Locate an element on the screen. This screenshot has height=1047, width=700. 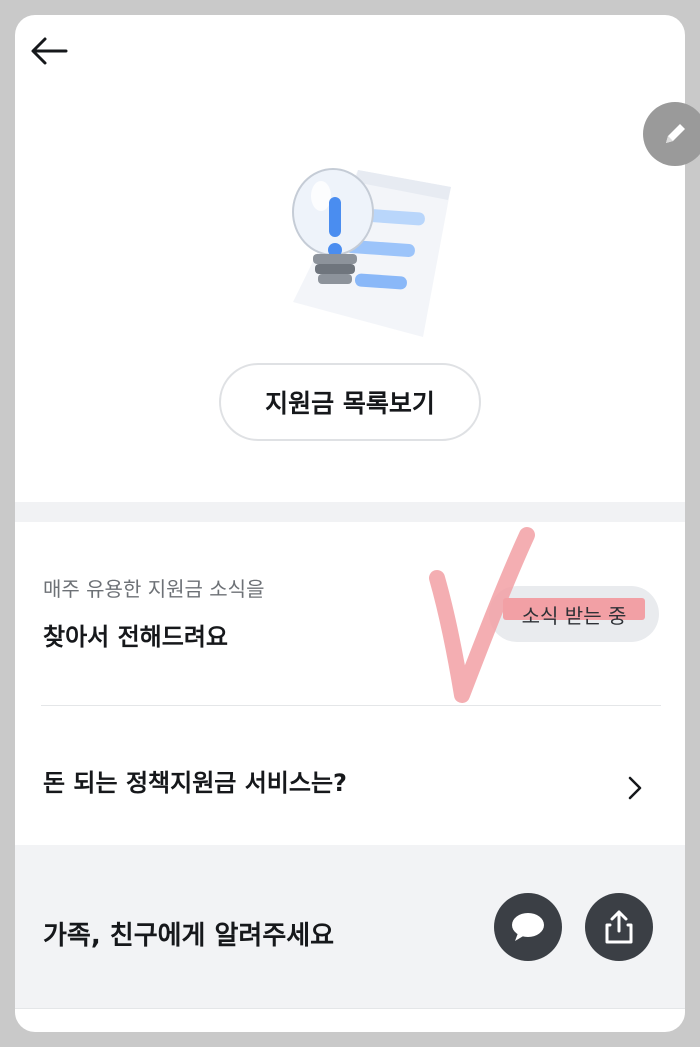
edit-button is located at coordinates (671, 134).